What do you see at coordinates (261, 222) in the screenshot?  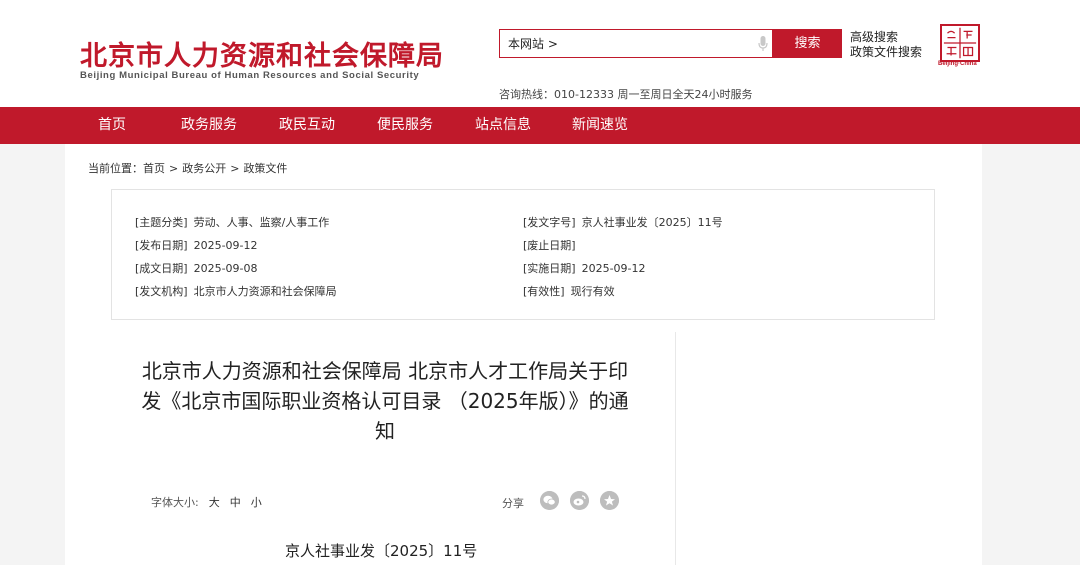 I see `meta-topic-value: 劳动、人事、监察/人事工作` at bounding box center [261, 222].